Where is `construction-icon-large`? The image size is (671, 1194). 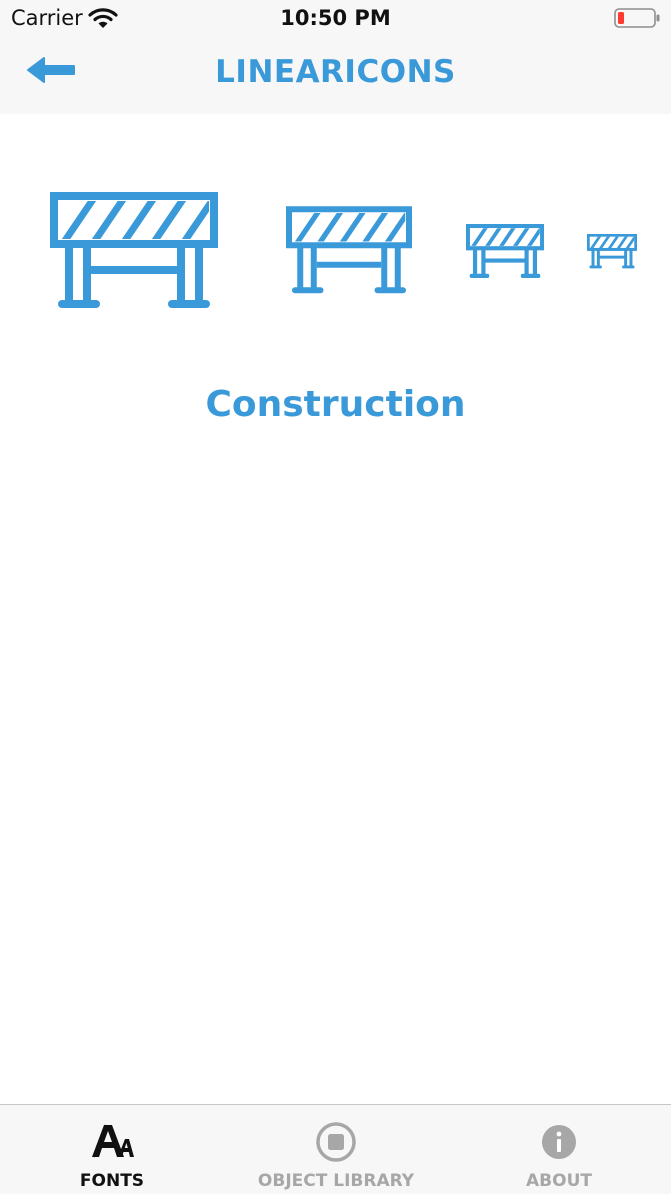 construction-icon-large is located at coordinates (349, 250).